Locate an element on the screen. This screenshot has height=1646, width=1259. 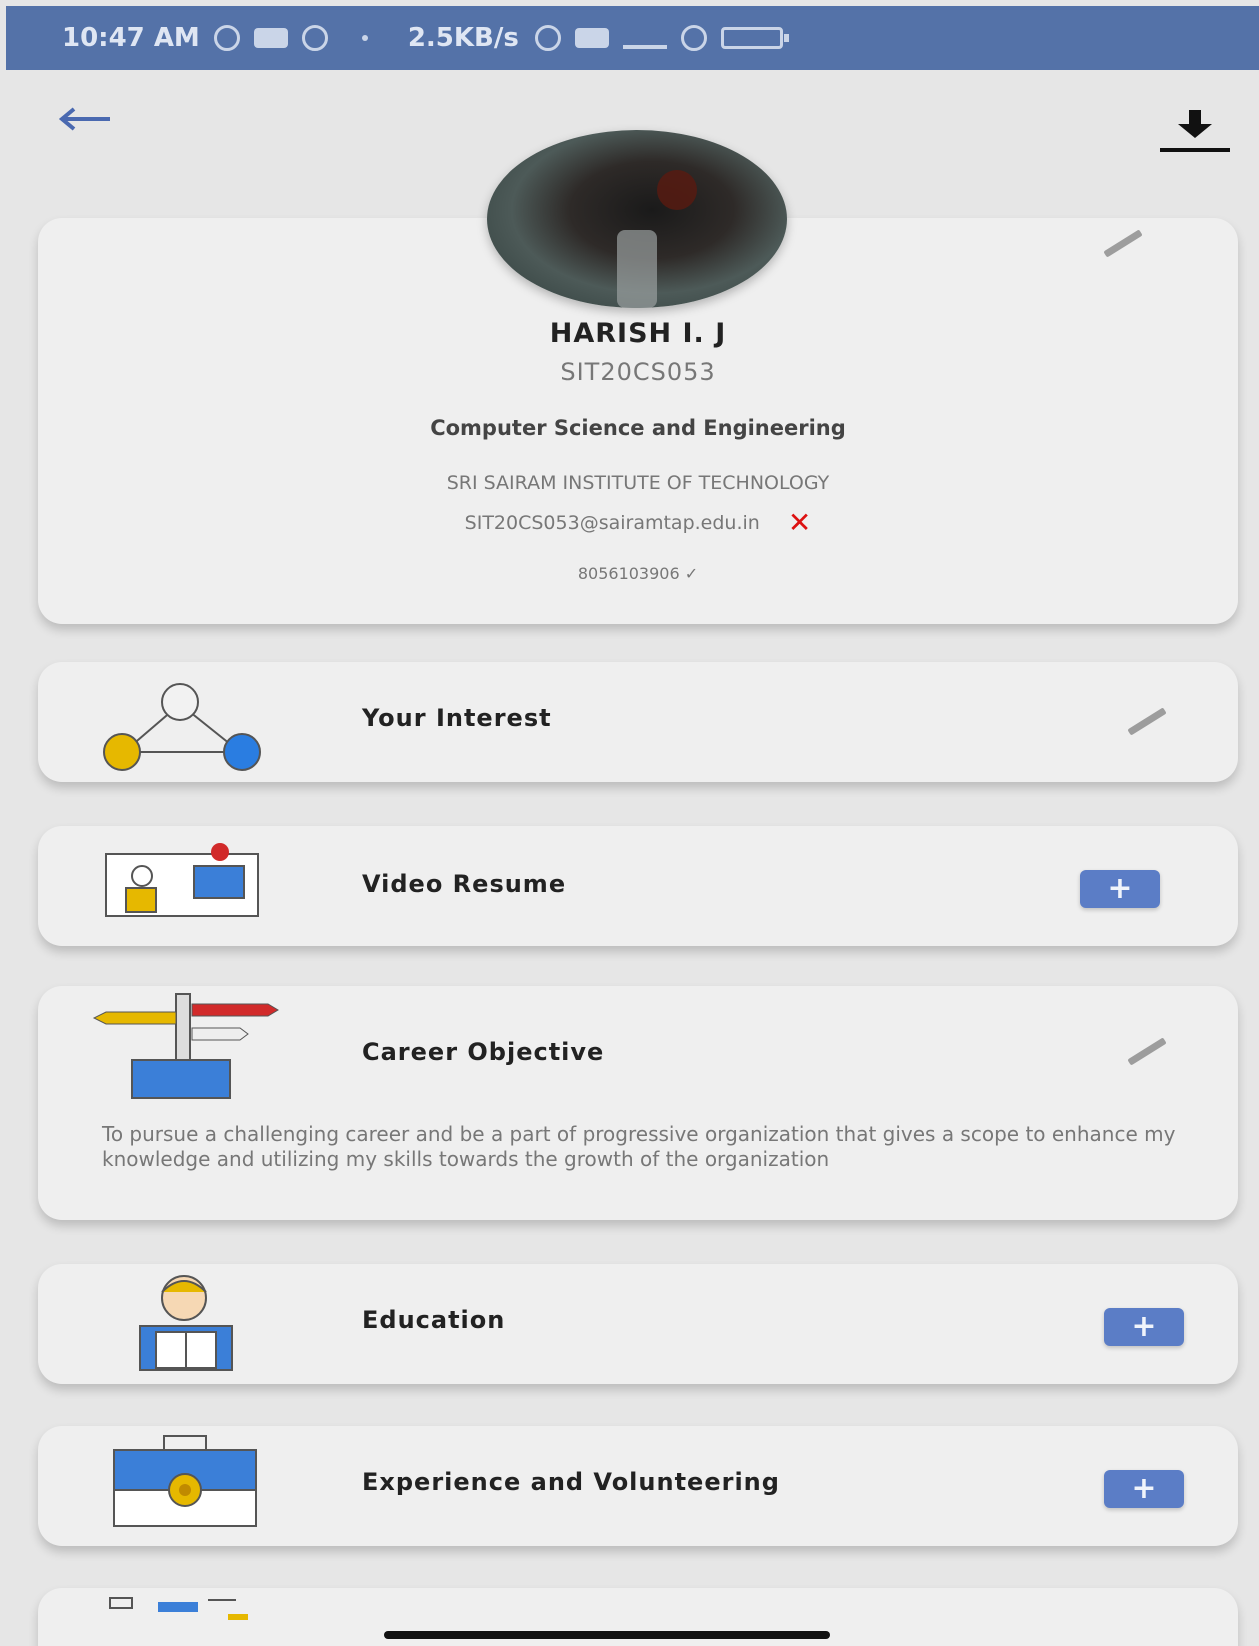
student-reading-icon is located at coordinates (186, 1323).